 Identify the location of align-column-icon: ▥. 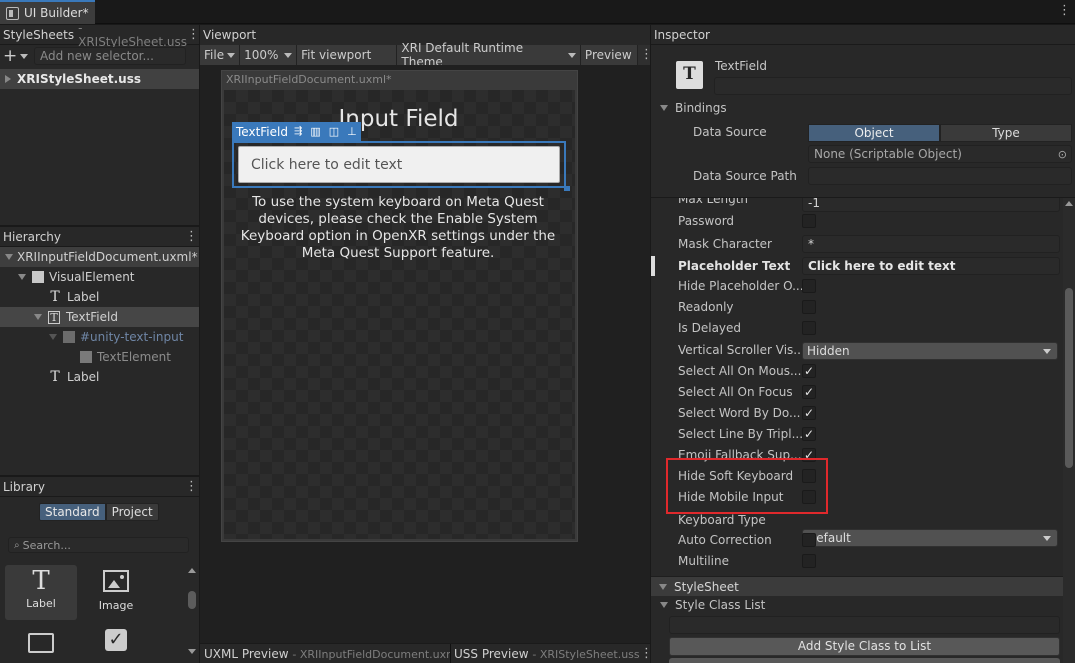
(315, 131).